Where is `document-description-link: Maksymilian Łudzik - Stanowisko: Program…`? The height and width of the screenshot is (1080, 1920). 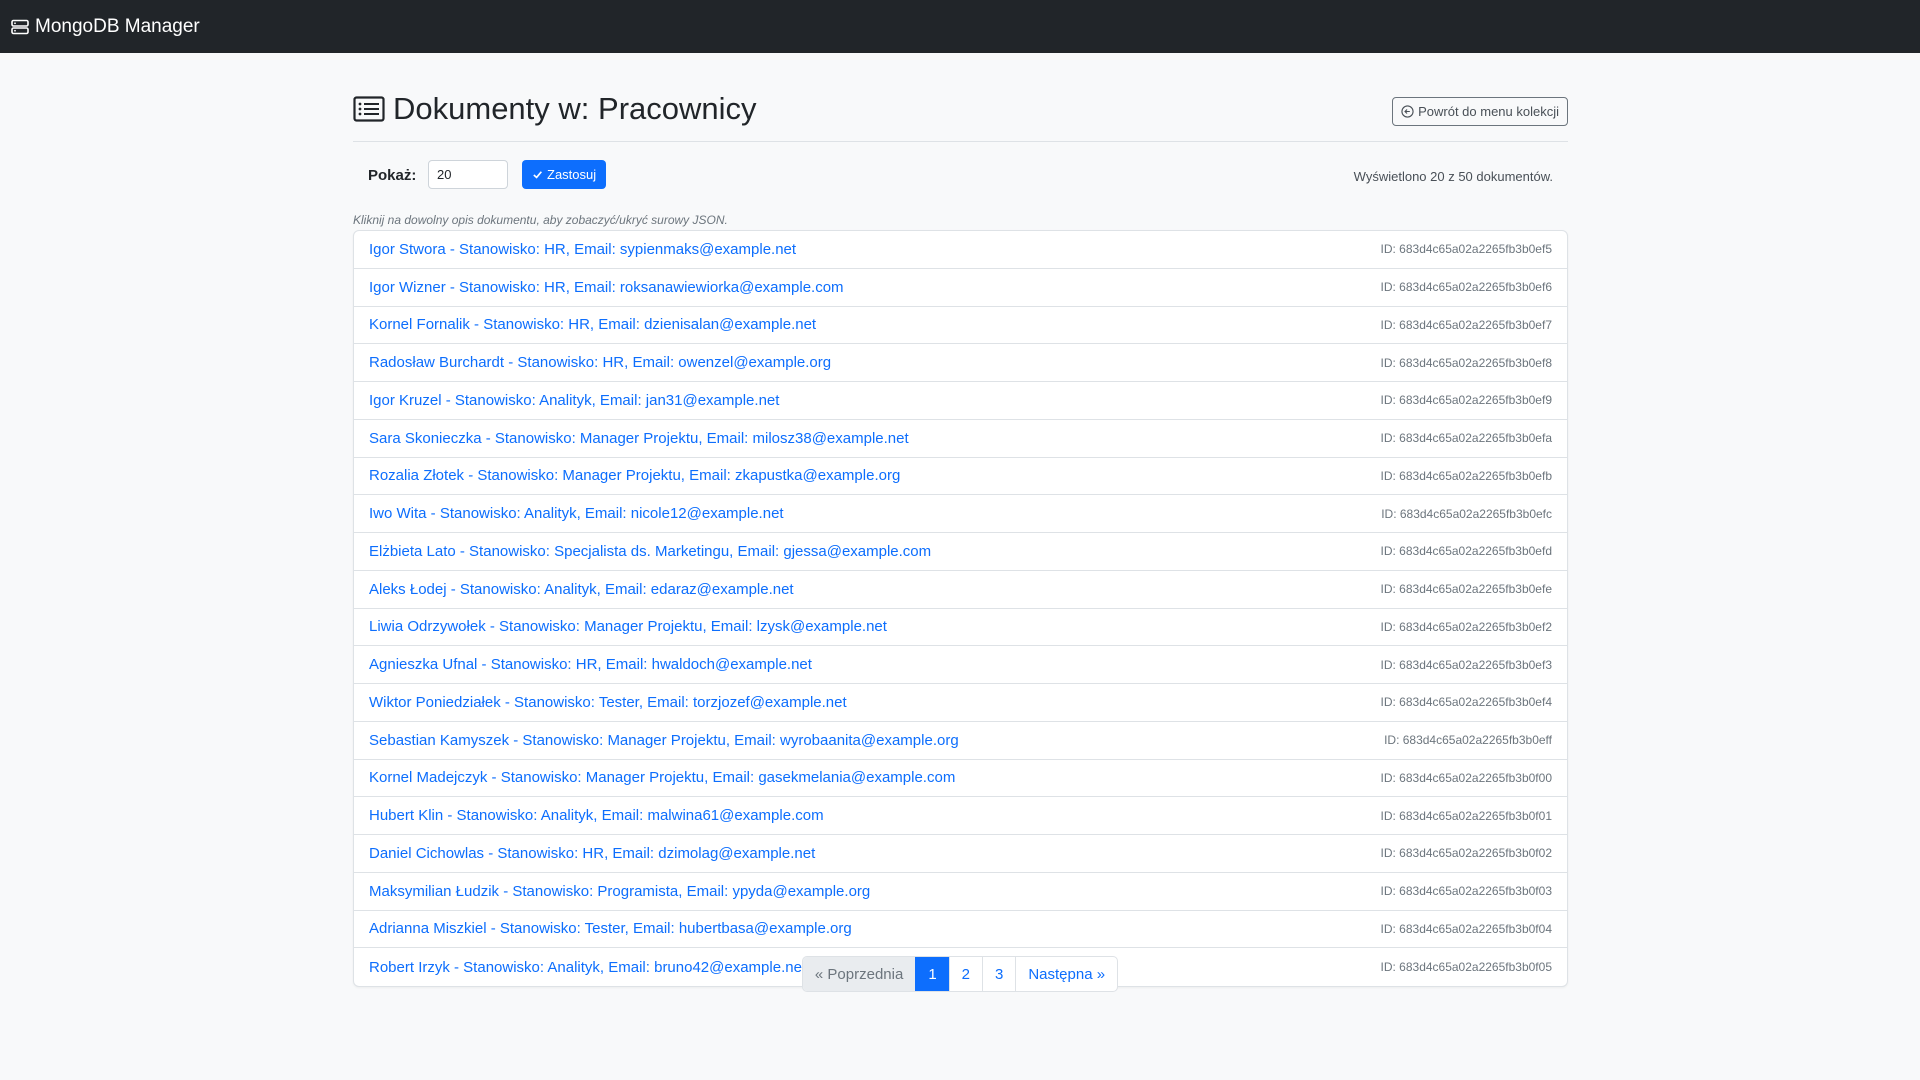 document-description-link: Maksymilian Łudzik - Stanowisko: Program… is located at coordinates (619, 891).